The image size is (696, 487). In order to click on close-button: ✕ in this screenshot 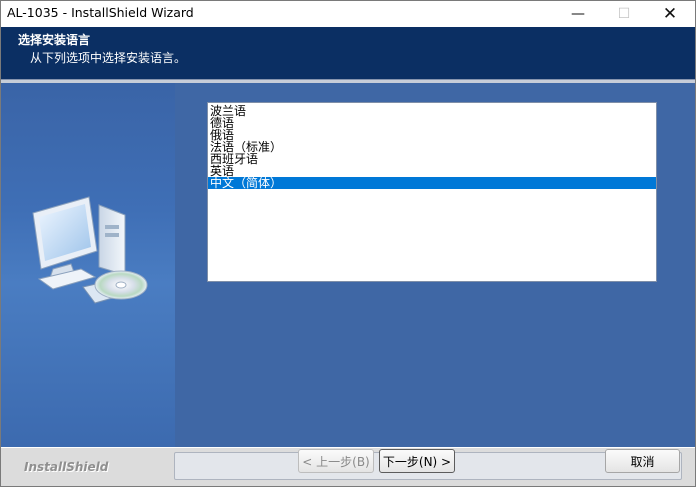, I will do `click(670, 14)`.